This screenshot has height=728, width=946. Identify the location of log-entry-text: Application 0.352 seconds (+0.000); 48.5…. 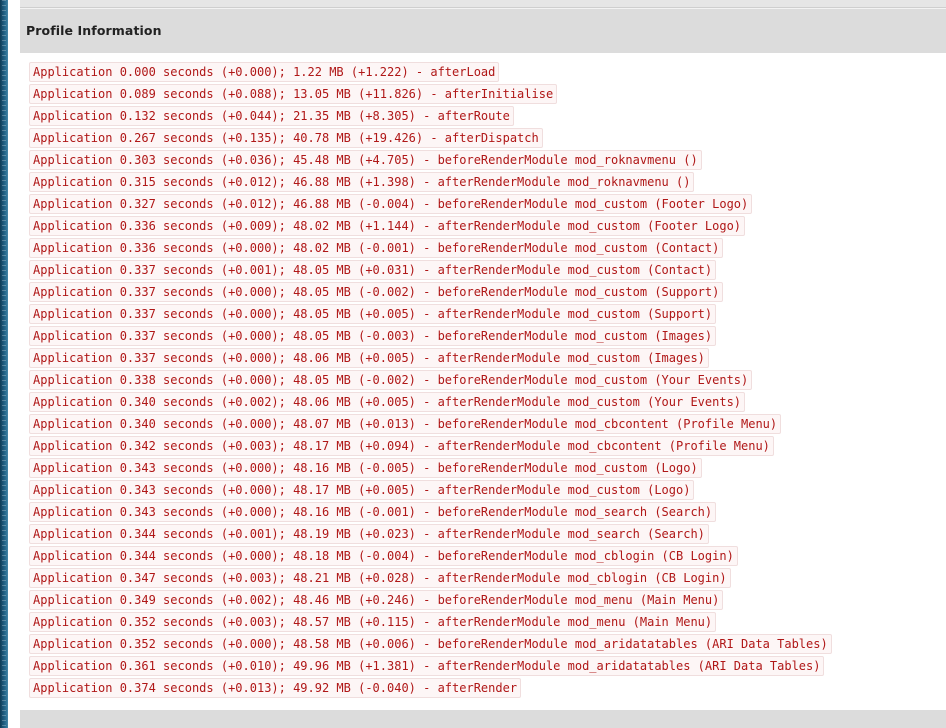
(430, 644).